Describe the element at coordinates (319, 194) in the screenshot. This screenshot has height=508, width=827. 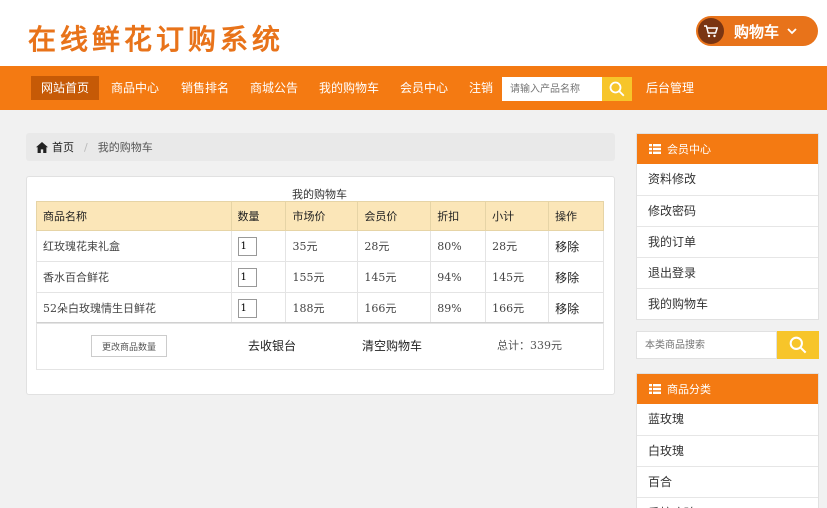
I see `cart-caption: 我的购物车` at that location.